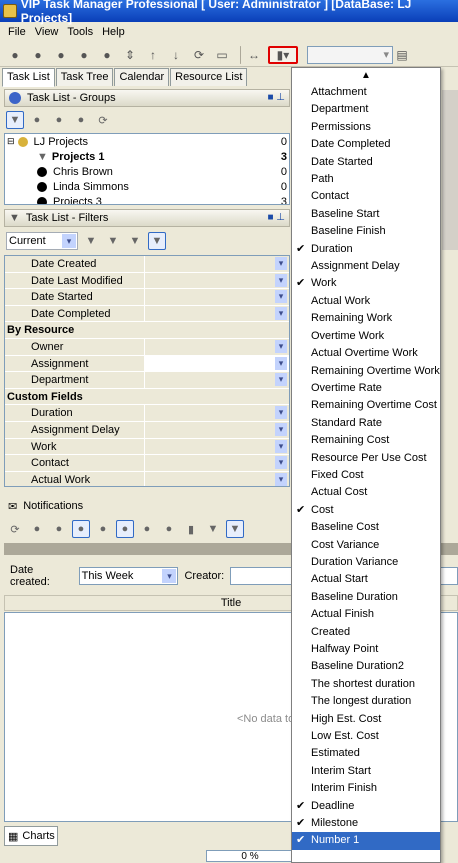 The height and width of the screenshot is (863, 458). I want to click on tree-item-projects3: Projects 3 3, so click(147, 199).